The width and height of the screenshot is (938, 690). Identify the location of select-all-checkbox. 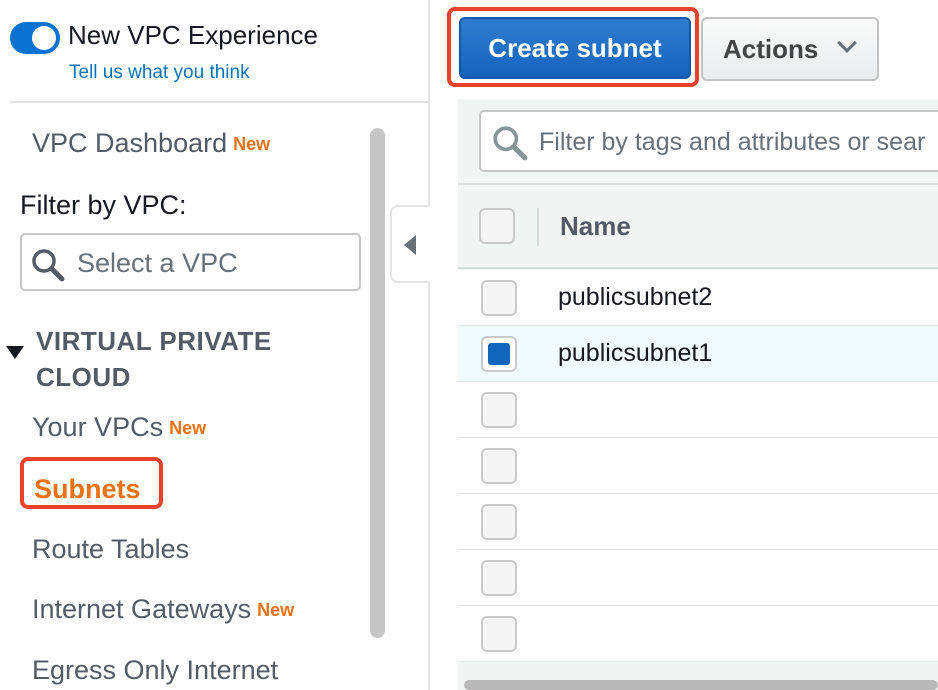
(497, 226).